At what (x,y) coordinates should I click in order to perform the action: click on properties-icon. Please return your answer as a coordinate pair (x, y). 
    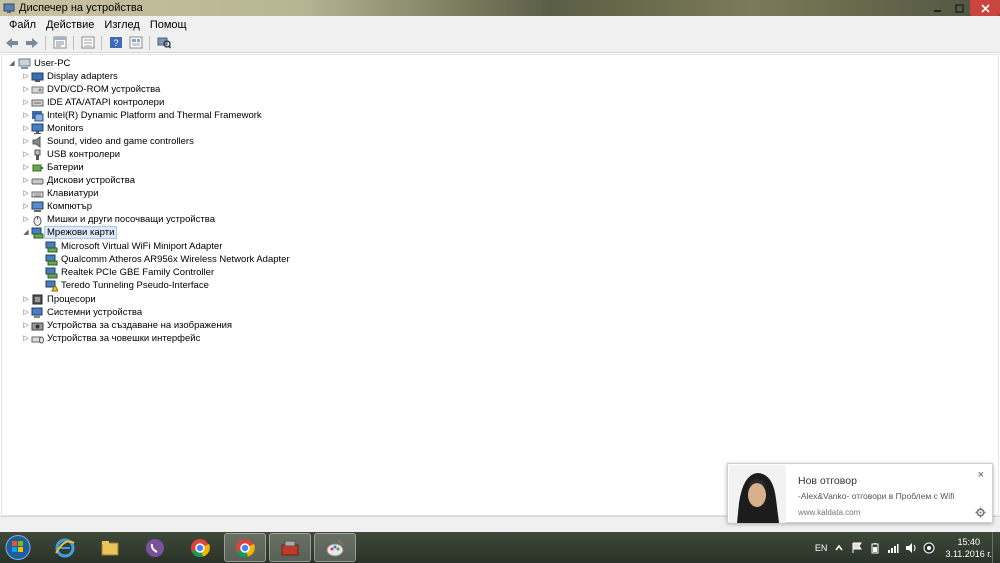
    Looking at the image, I should click on (59, 42).